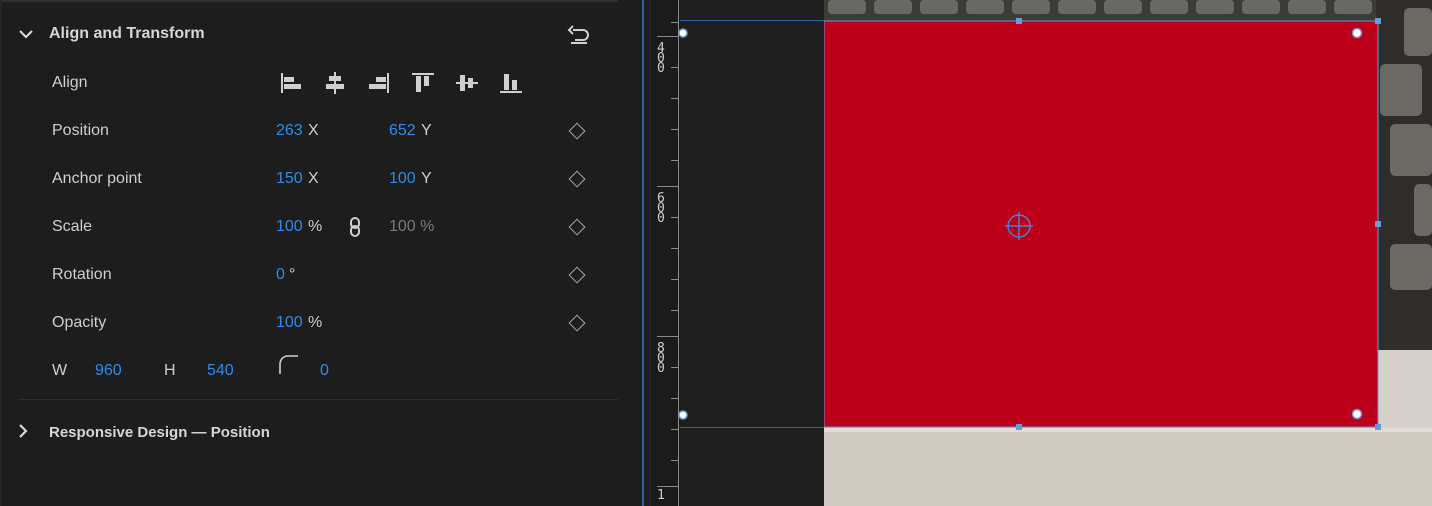 The image size is (1432, 506). Describe the element at coordinates (579, 34) in the screenshot. I see `reset-icon` at that location.